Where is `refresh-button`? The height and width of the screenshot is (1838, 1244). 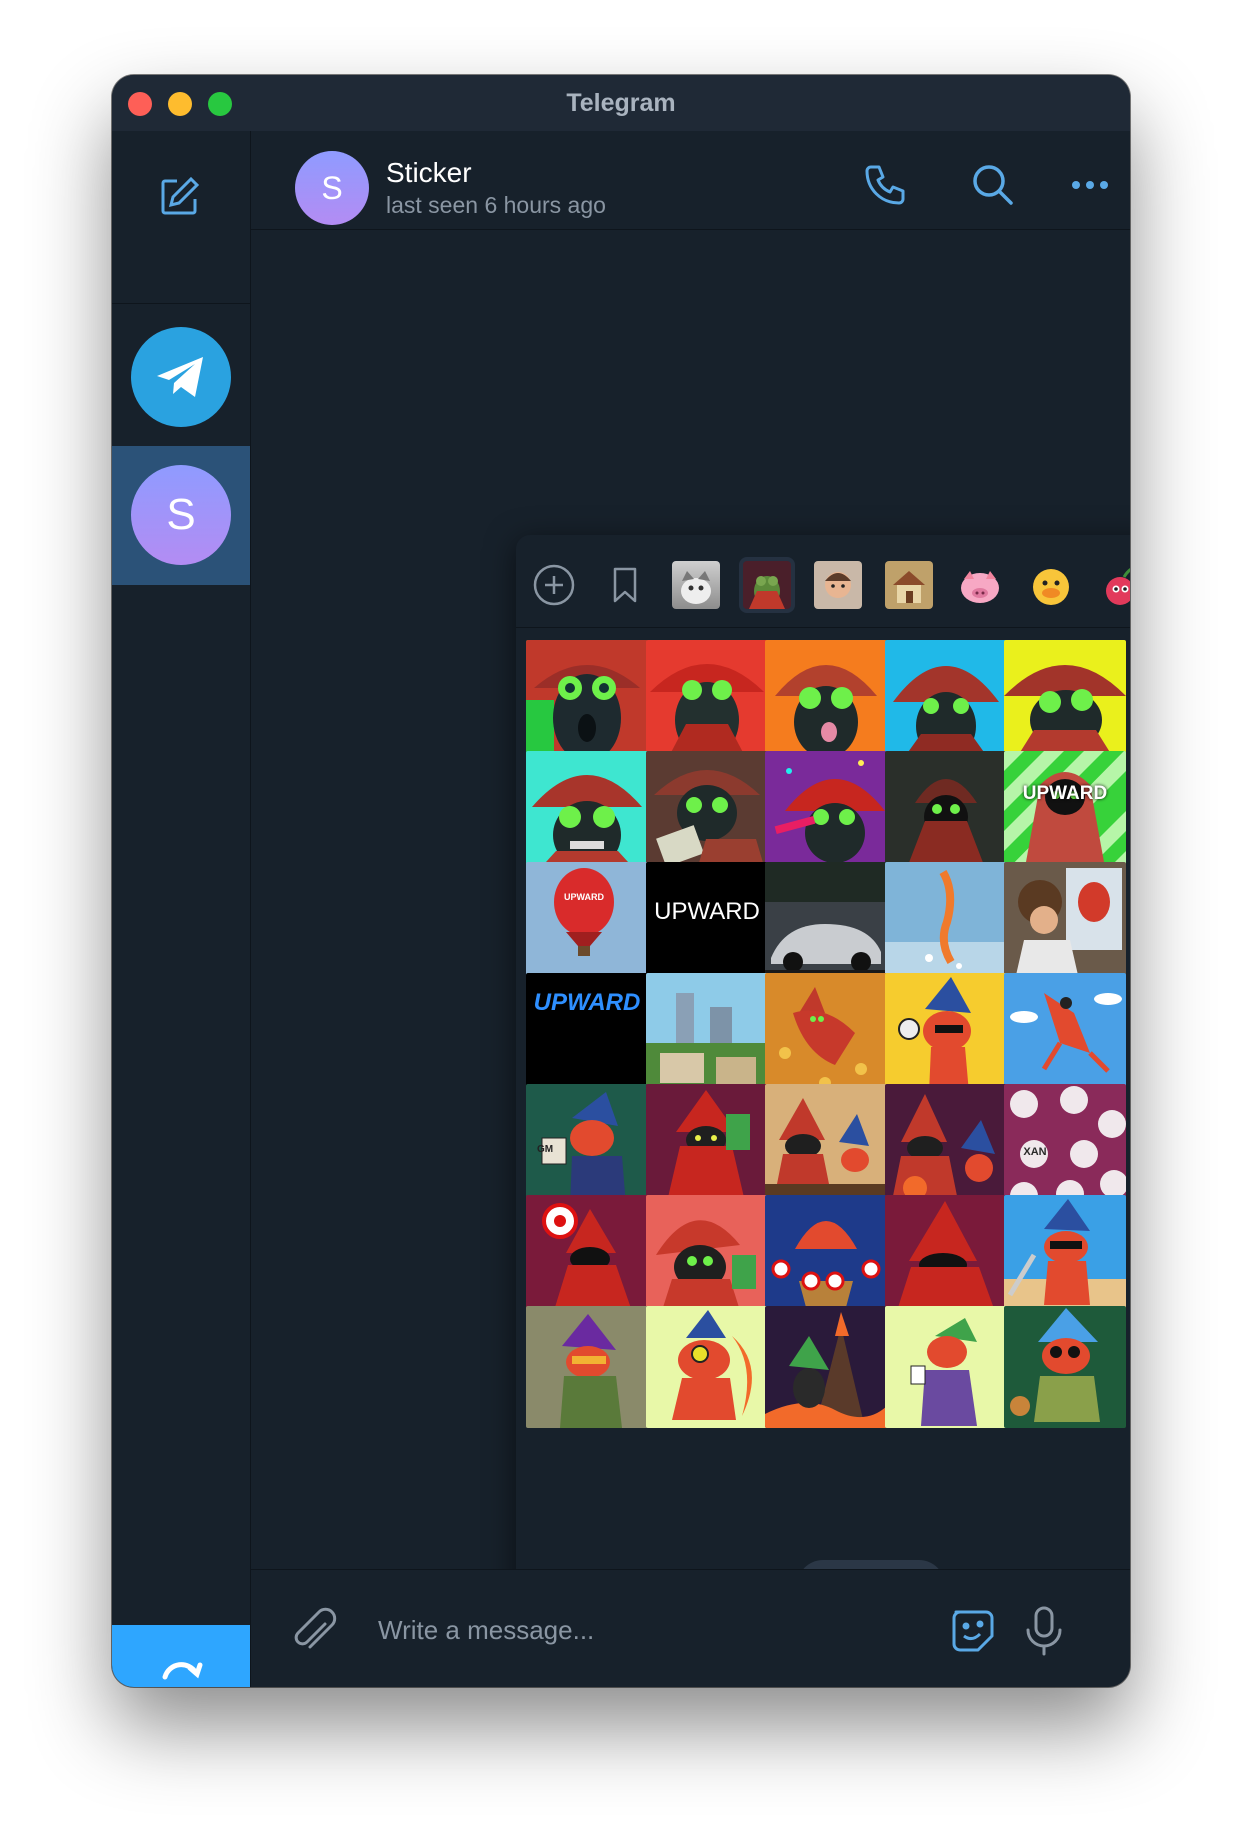 refresh-button is located at coordinates (181, 1656).